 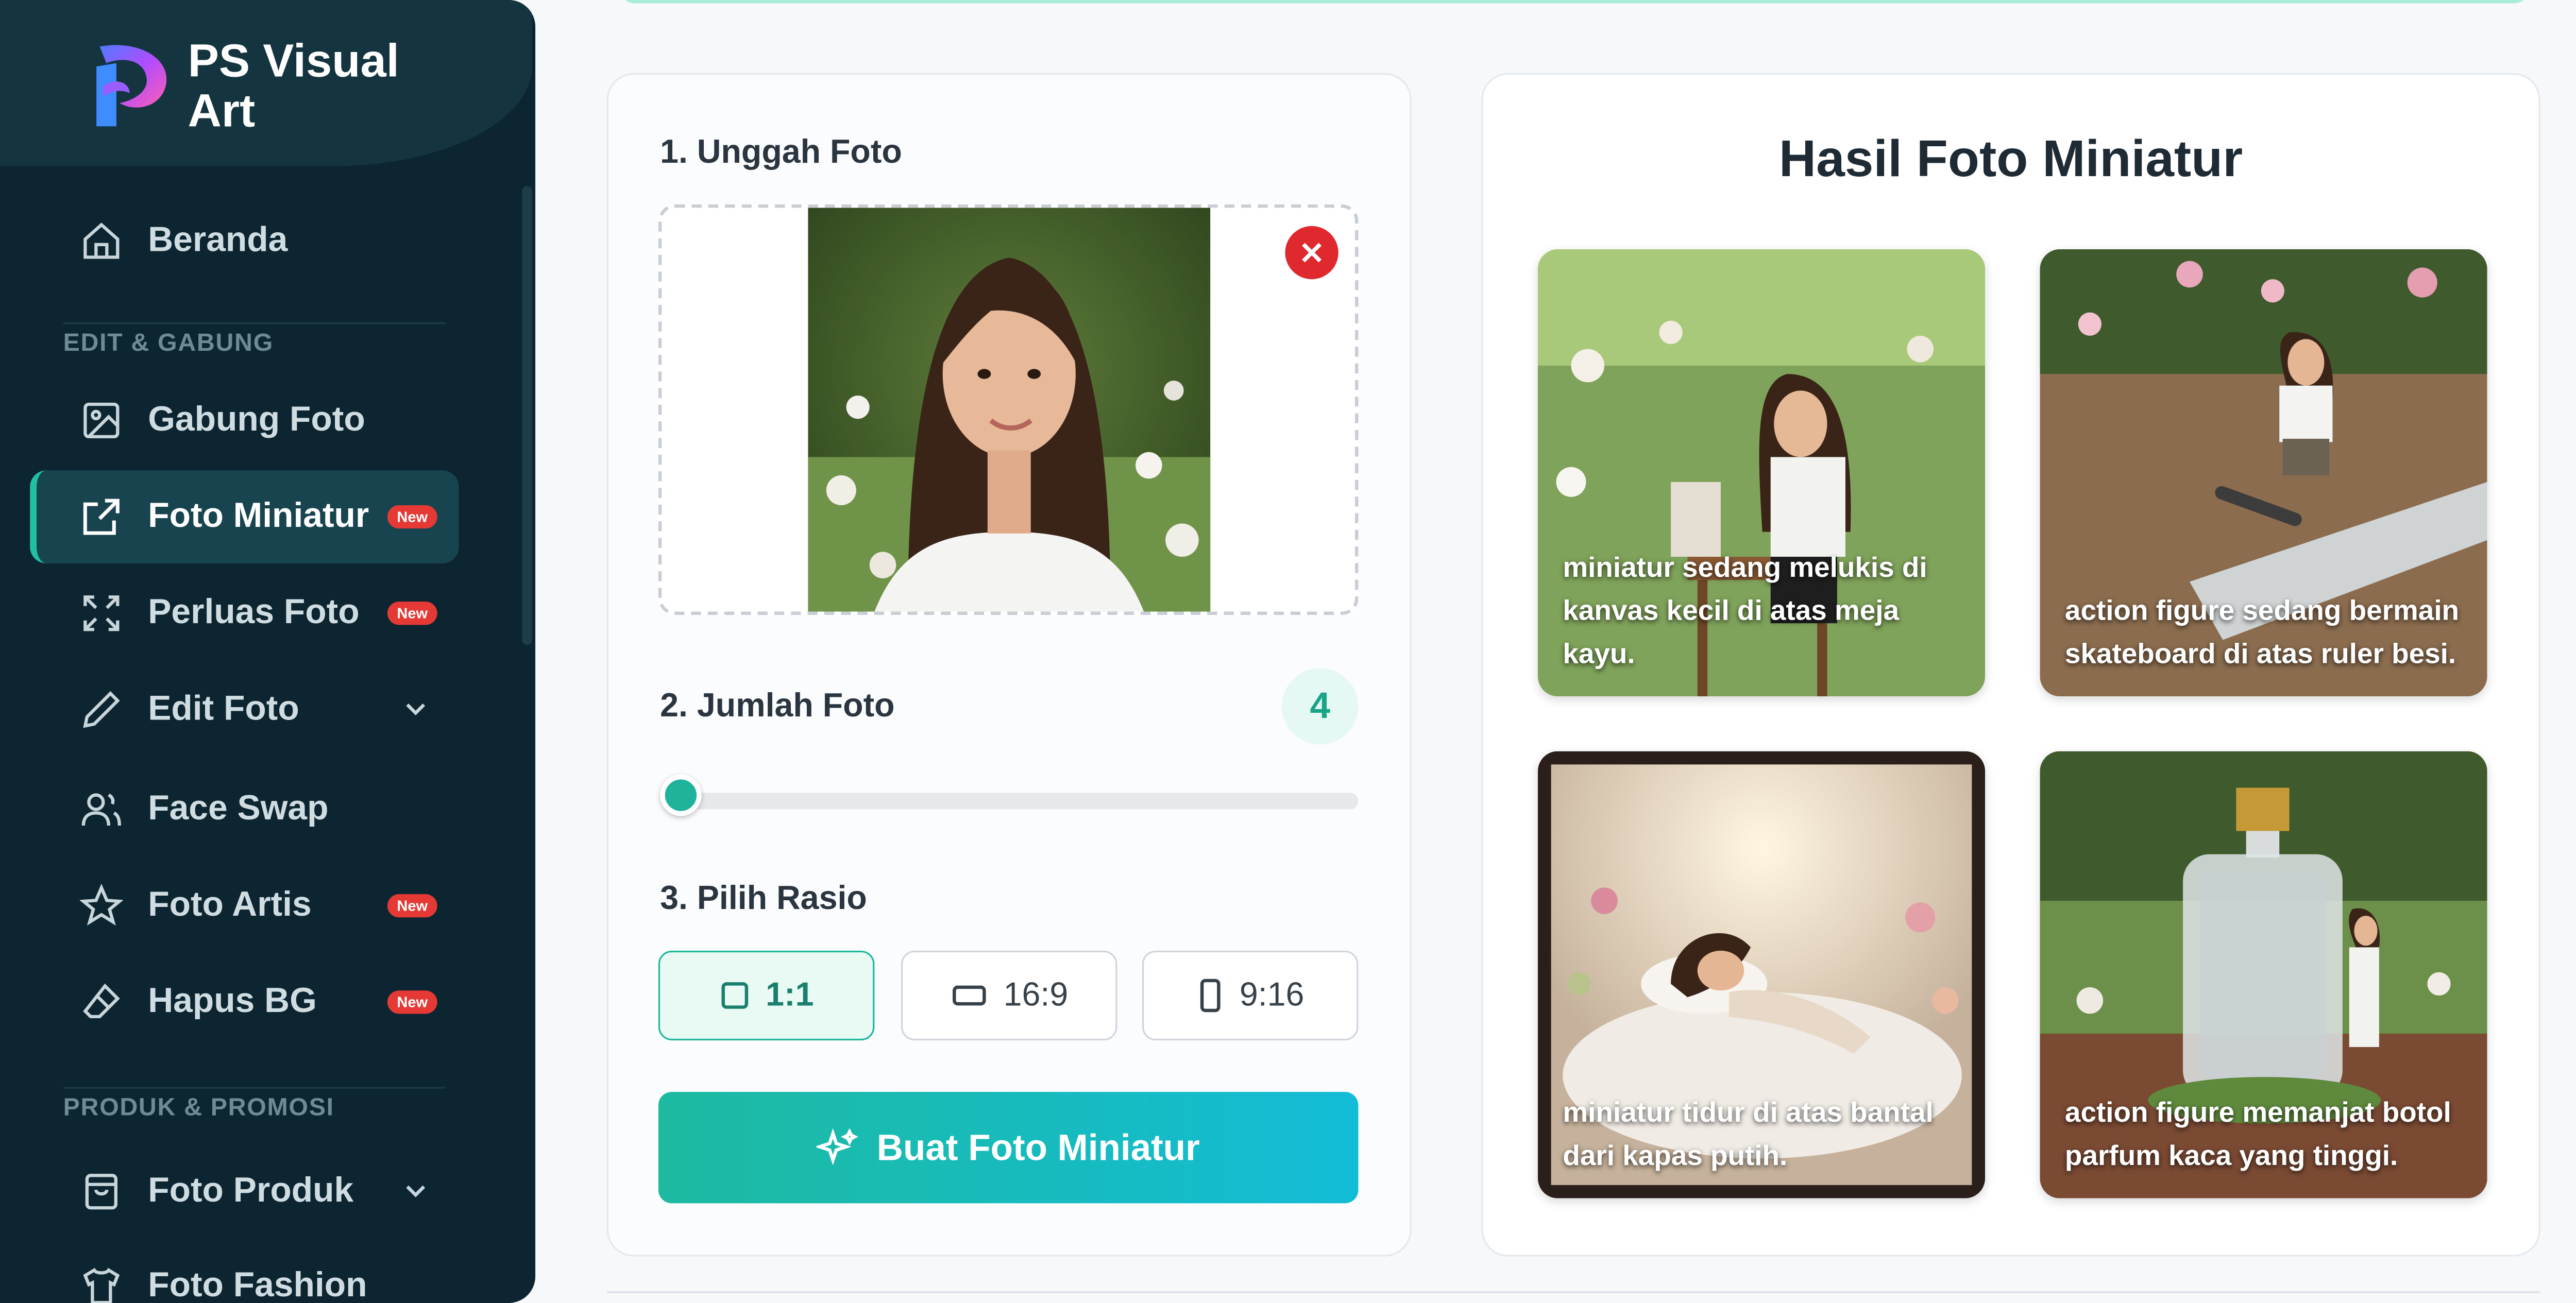 I want to click on brand-logo, so click(x=131, y=86).